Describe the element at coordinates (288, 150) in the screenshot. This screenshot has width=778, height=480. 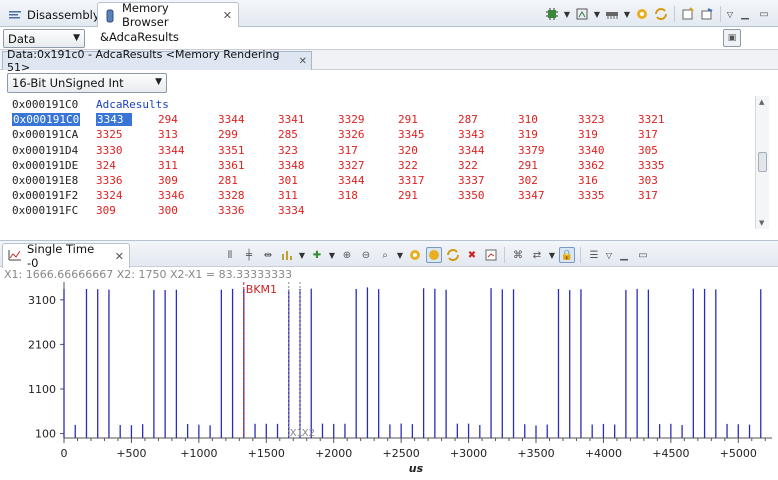
I see `memory-cell: 323` at that location.